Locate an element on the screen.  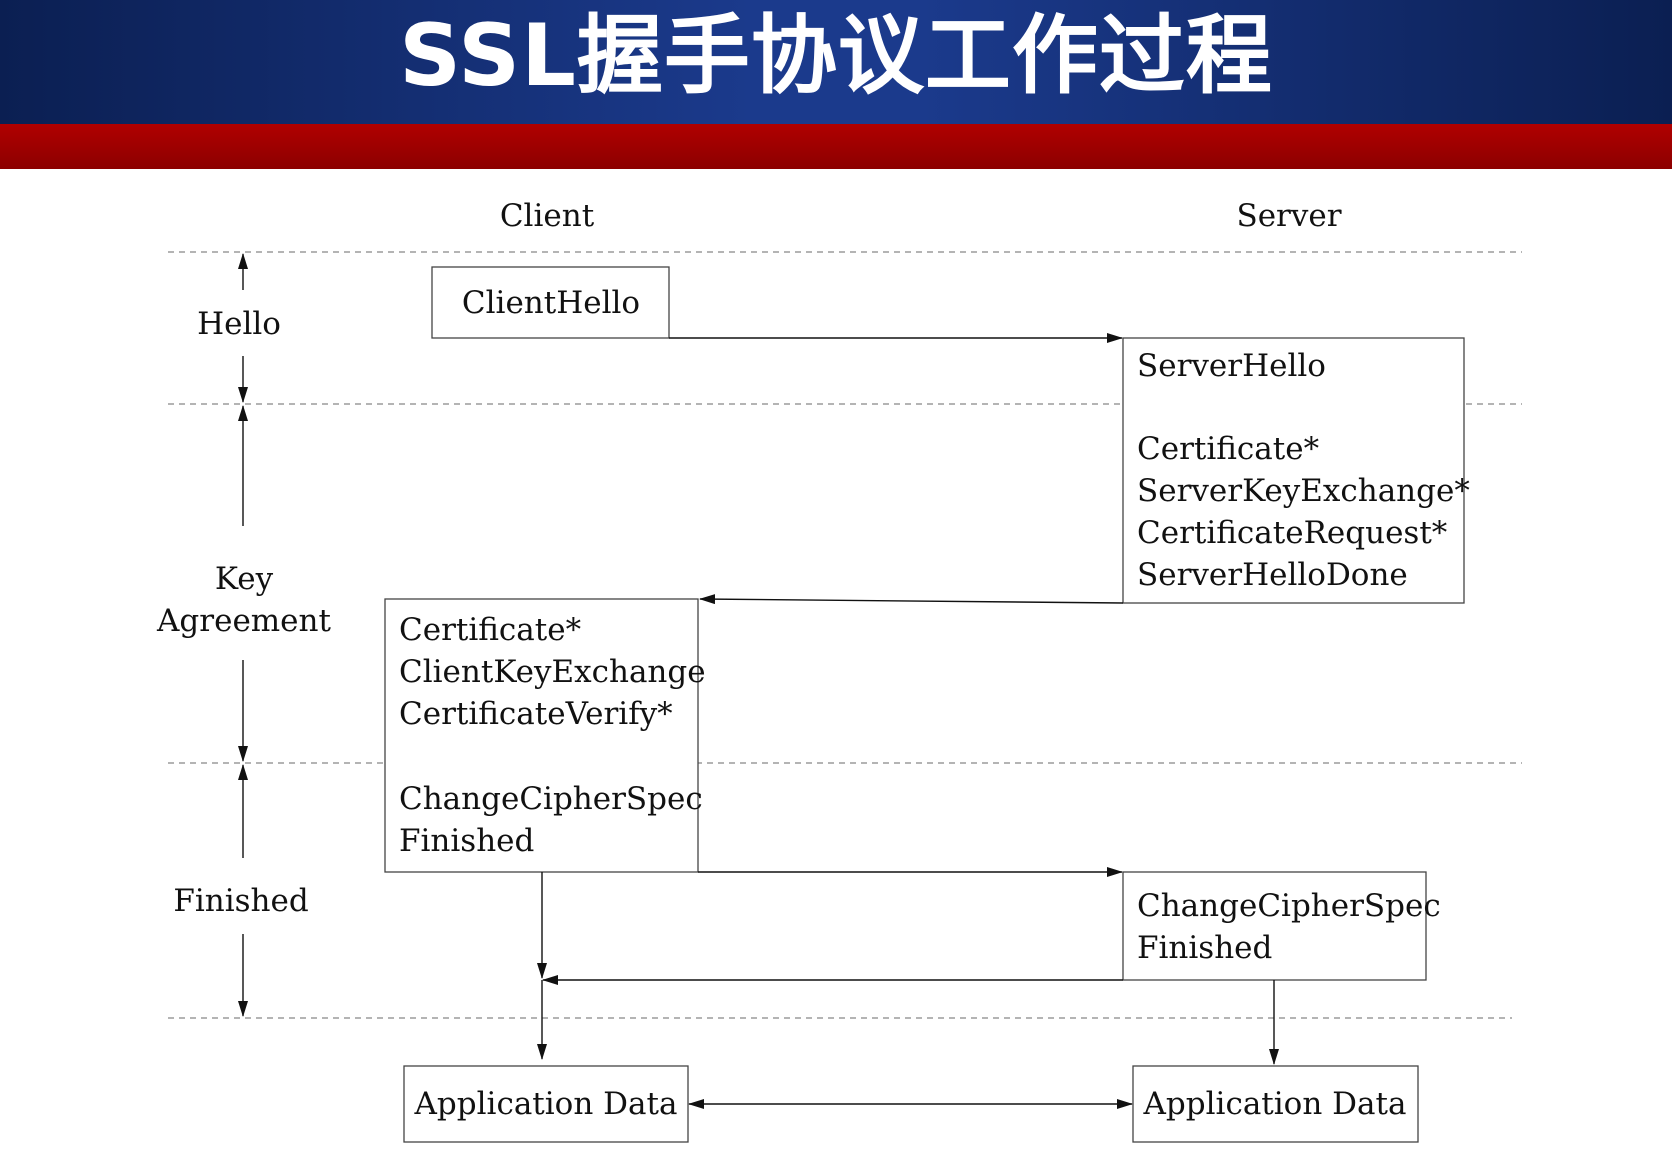
server-hello-label: ServerHello is located at coordinates (1231, 366).